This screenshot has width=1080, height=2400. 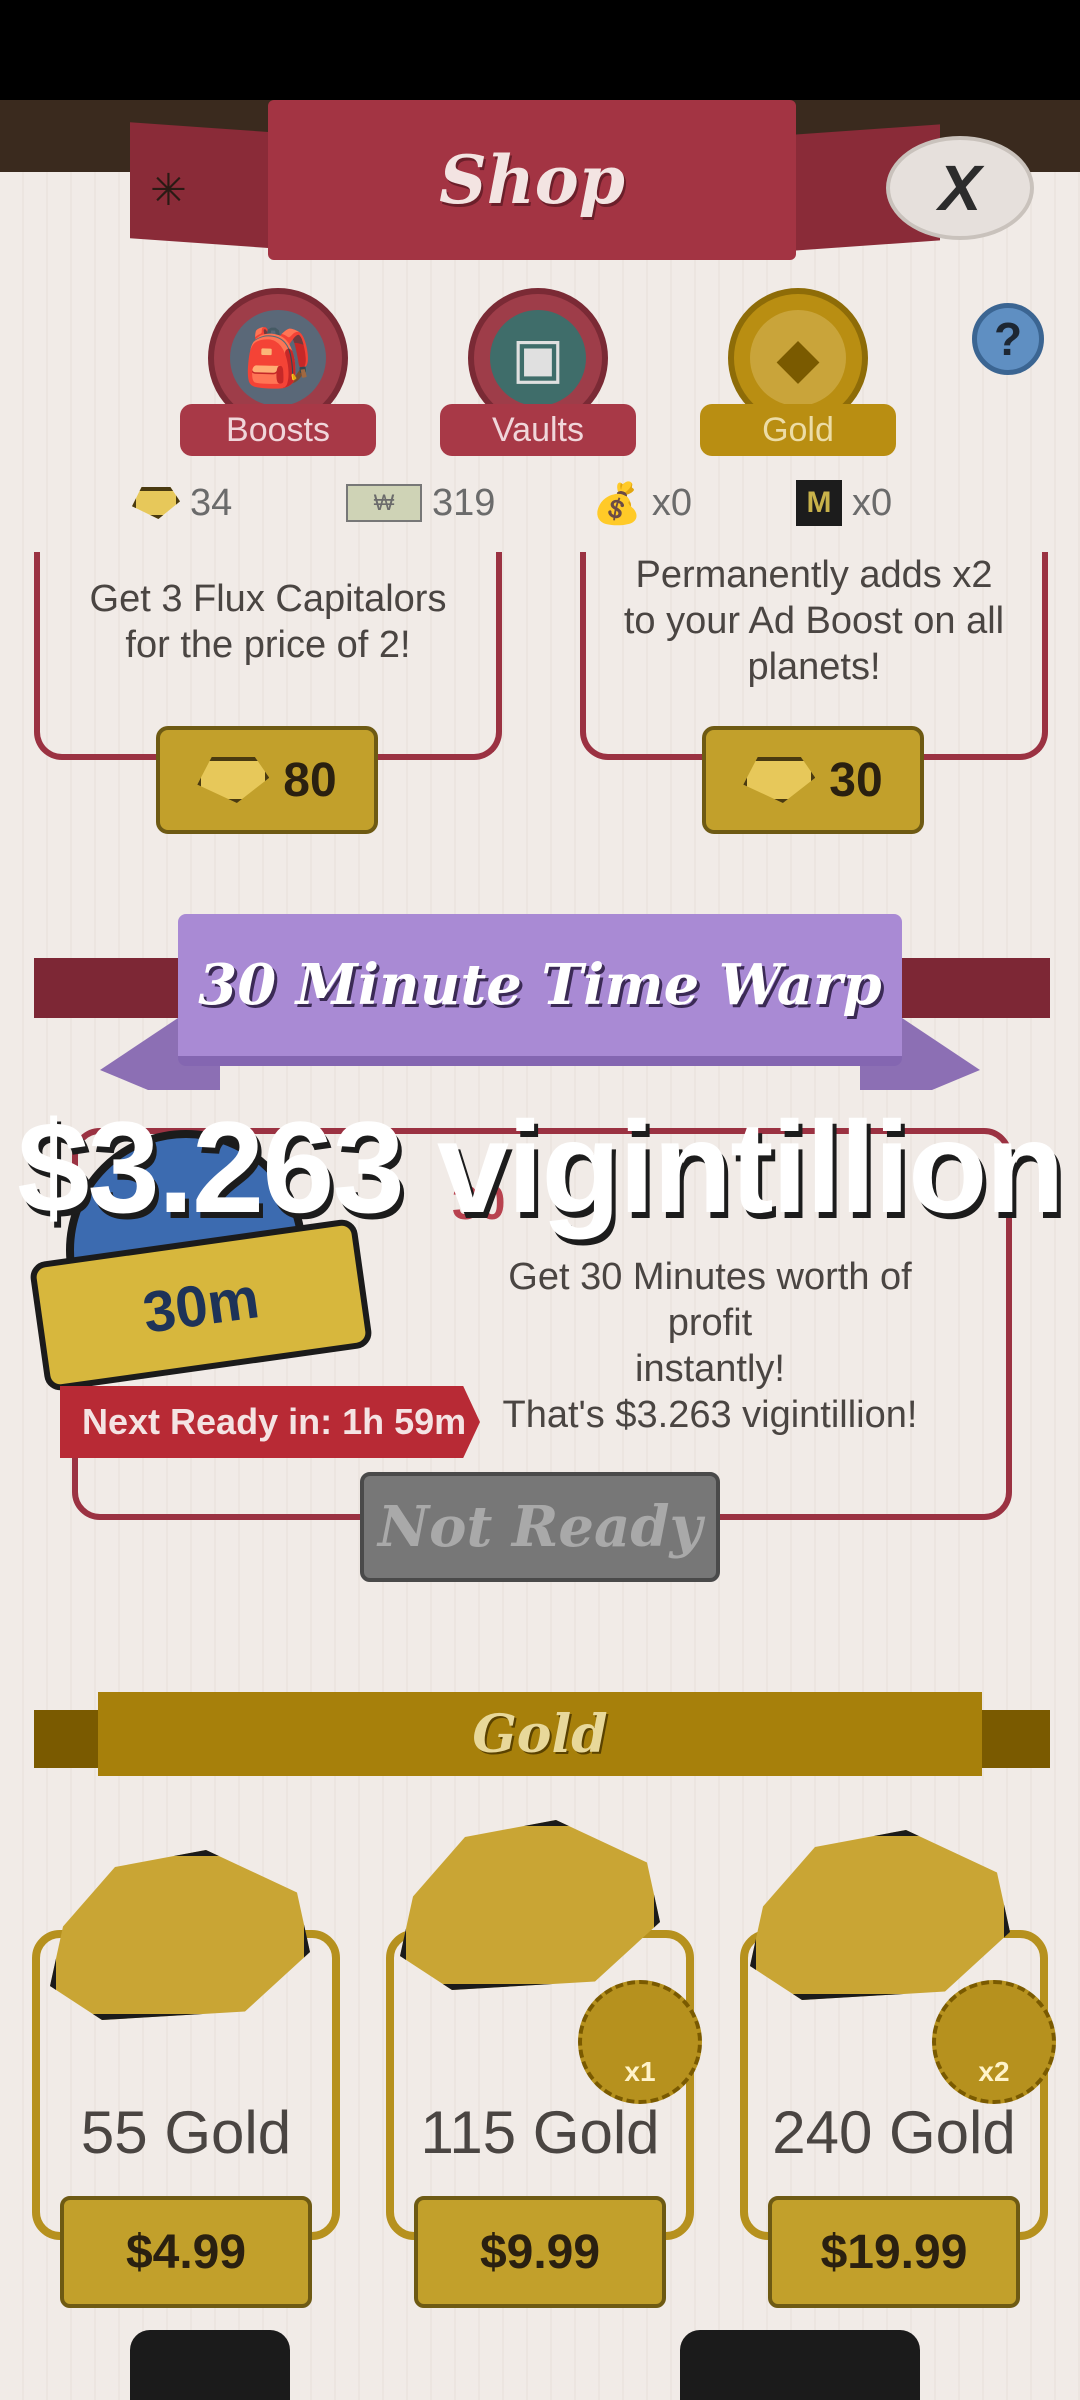 I want to click on not-ready-button: Not Ready, so click(x=540, y=1527).